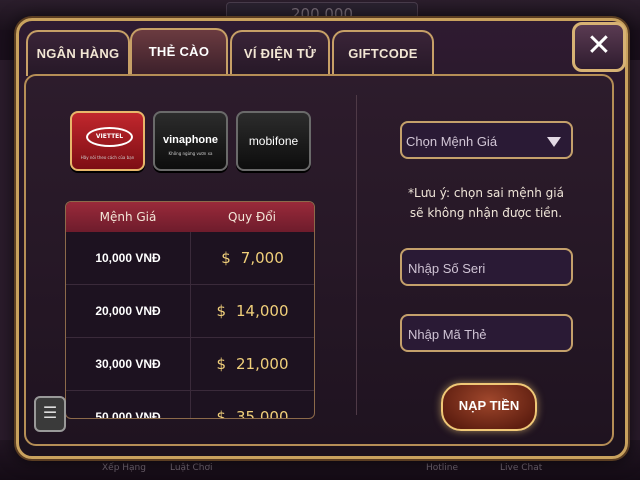 The image size is (640, 480). What do you see at coordinates (128, 364) in the screenshot?
I see `row-value: 30,000 VNĐ` at bounding box center [128, 364].